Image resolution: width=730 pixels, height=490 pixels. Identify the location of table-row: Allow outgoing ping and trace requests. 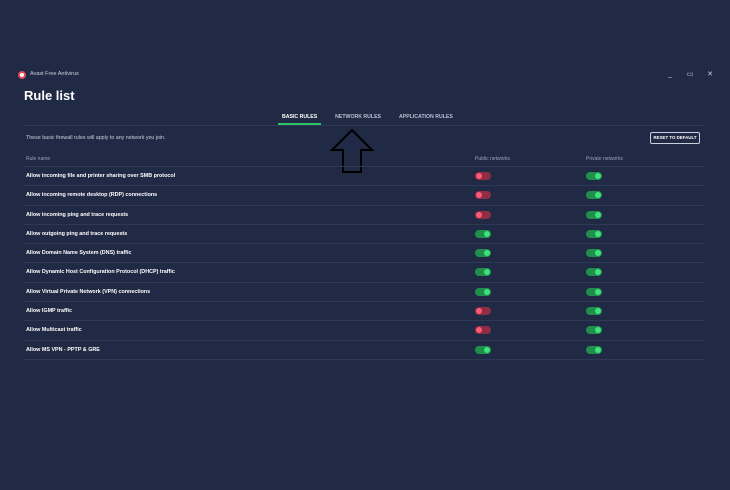
(364, 235).